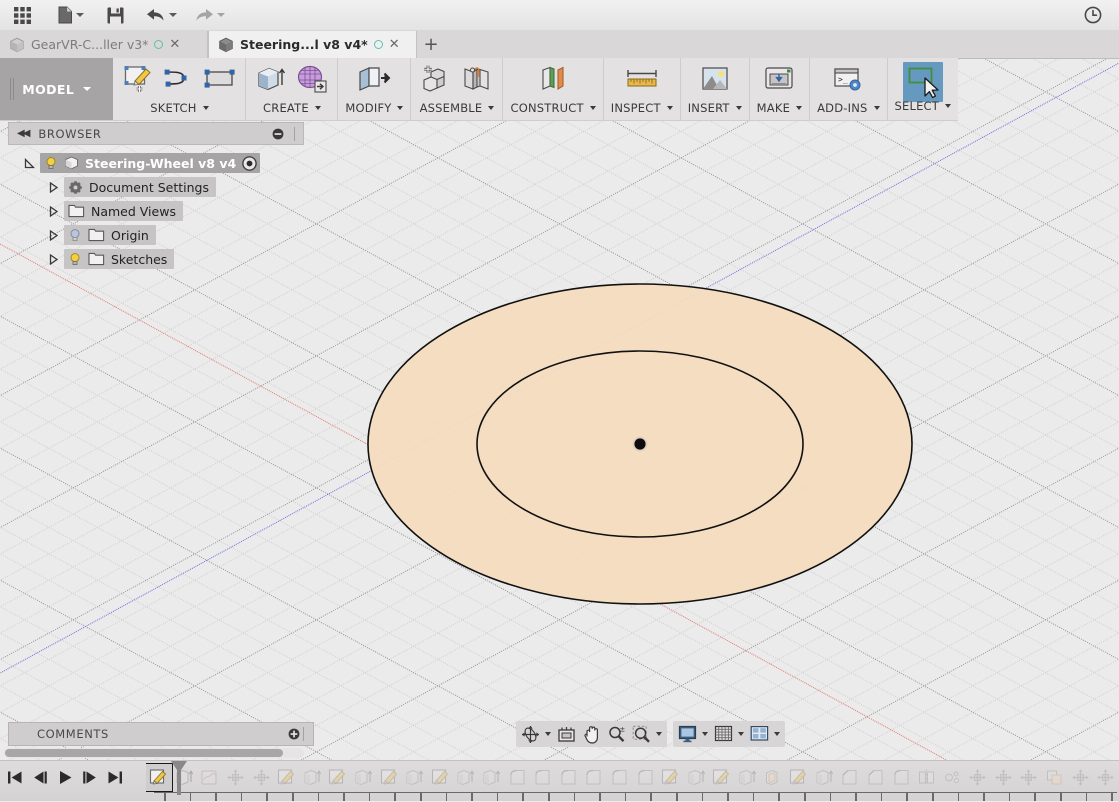  I want to click on zoom-window-button, so click(647, 734).